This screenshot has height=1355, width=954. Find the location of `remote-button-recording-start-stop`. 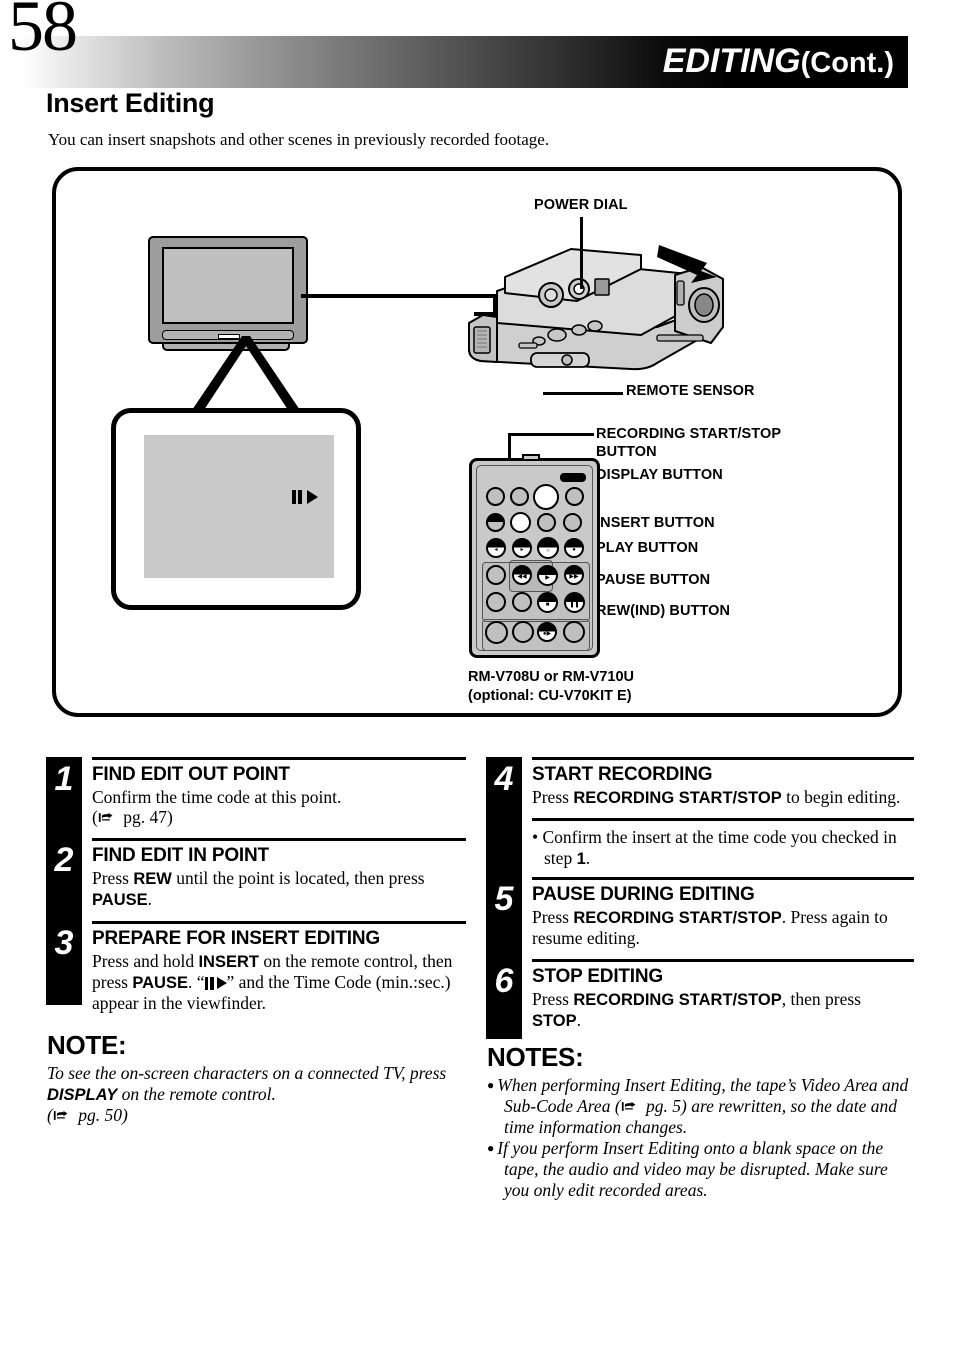

remote-button-recording-start-stop is located at coordinates (546, 497).